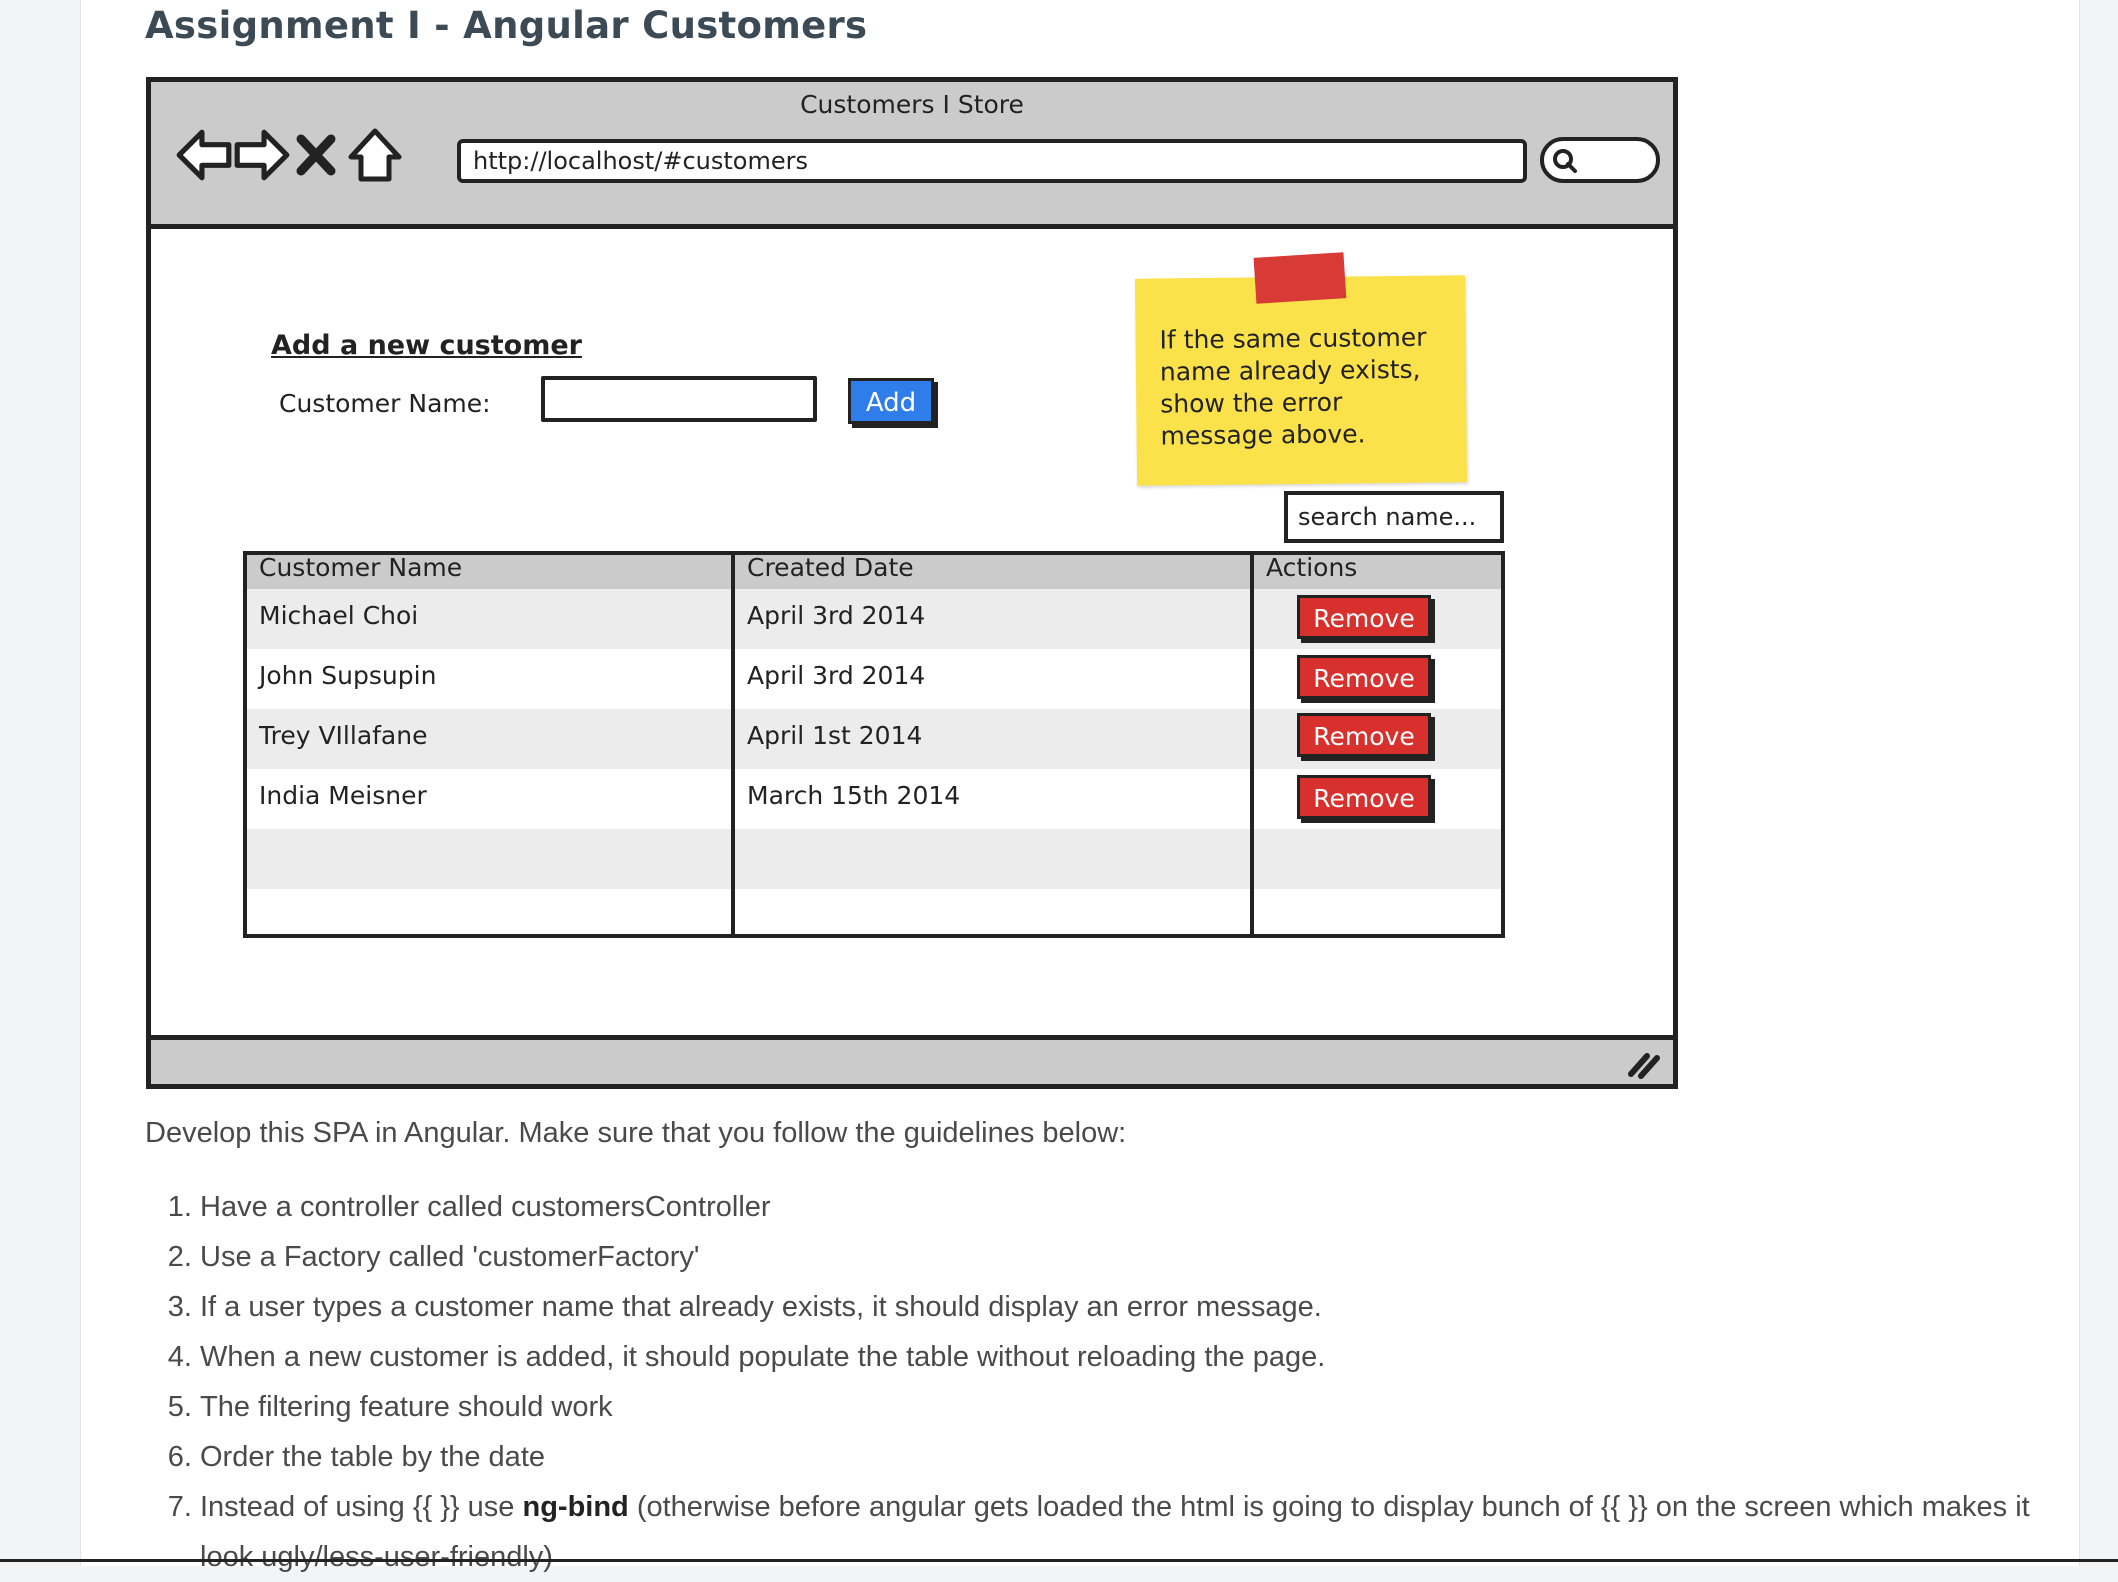 Image resolution: width=2118 pixels, height=1582 pixels. I want to click on ng-bind-keyword: ng-bind, so click(575, 1507).